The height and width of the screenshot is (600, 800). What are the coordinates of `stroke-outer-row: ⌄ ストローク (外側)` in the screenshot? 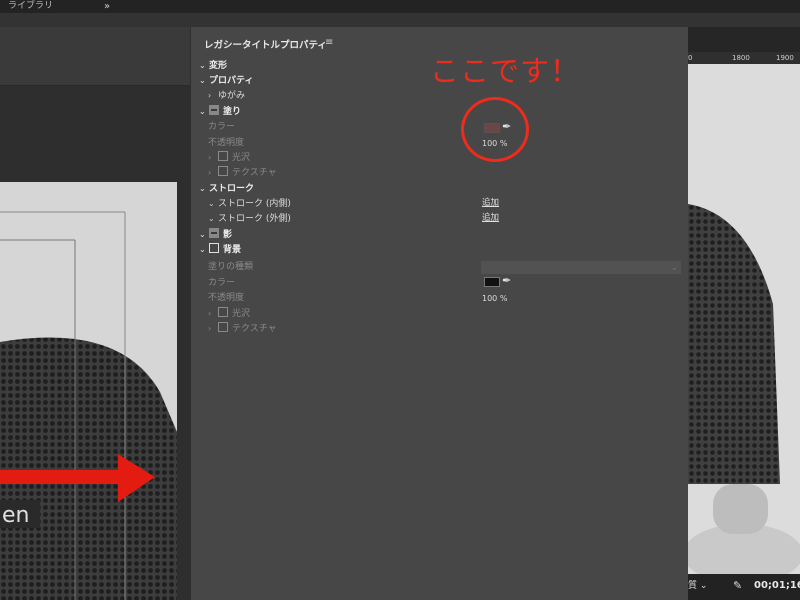 It's located at (249, 219).